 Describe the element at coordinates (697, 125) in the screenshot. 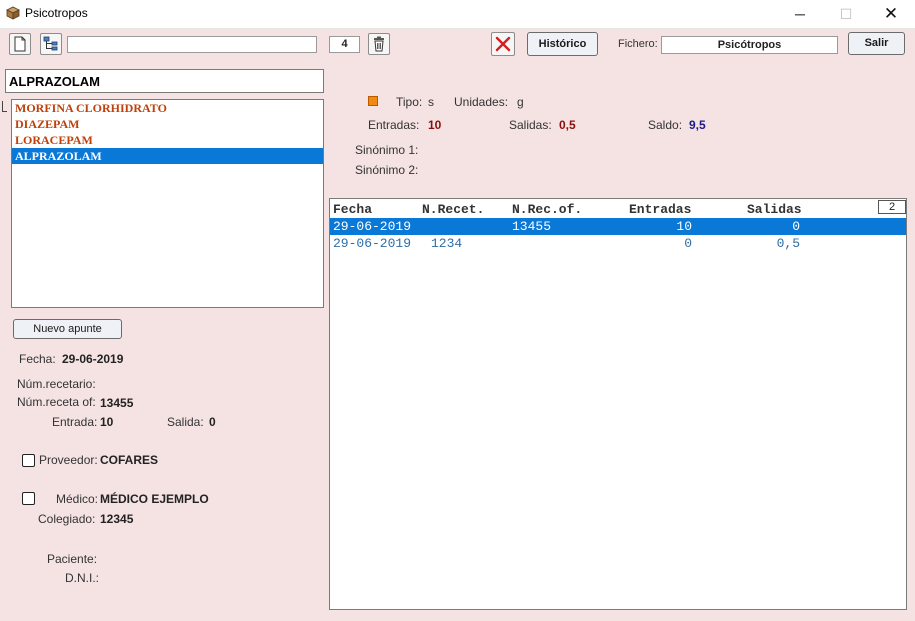

I see `saldo-value: 9,5` at that location.